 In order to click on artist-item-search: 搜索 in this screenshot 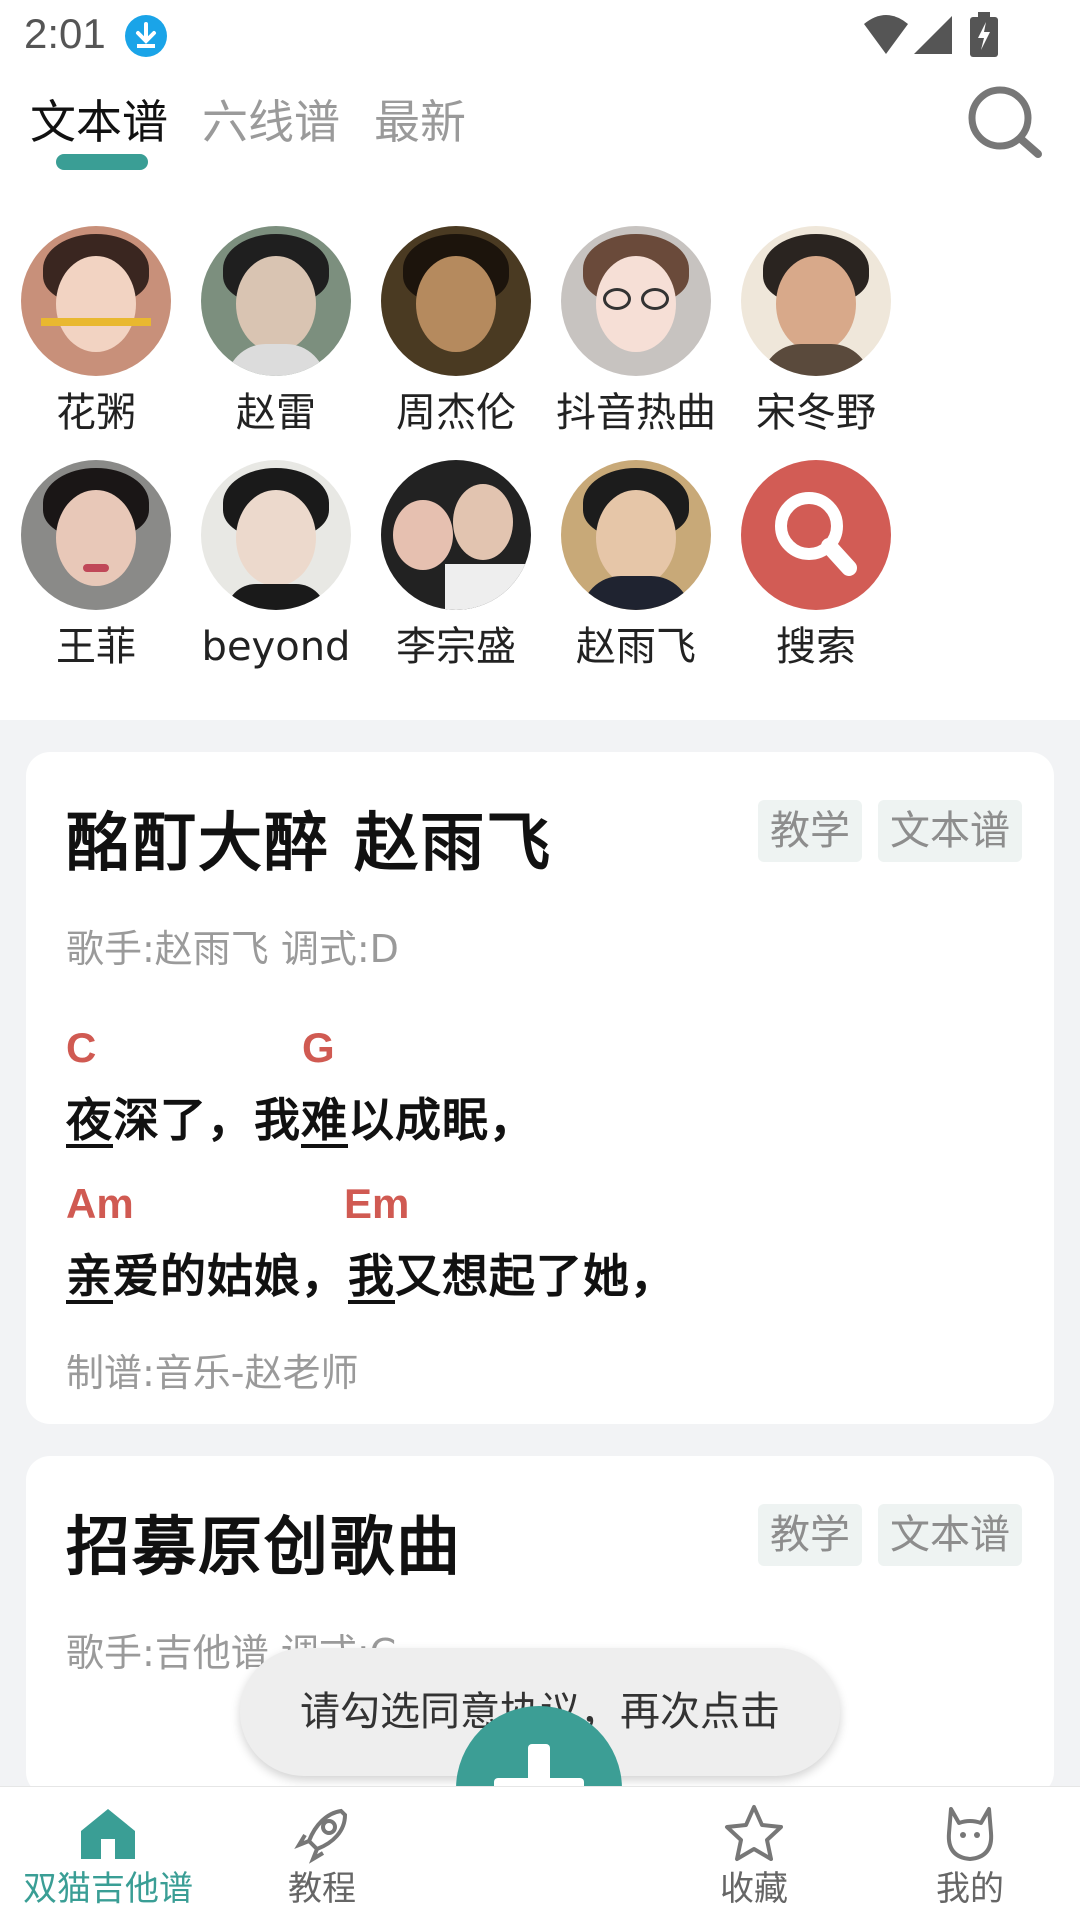, I will do `click(816, 566)`.